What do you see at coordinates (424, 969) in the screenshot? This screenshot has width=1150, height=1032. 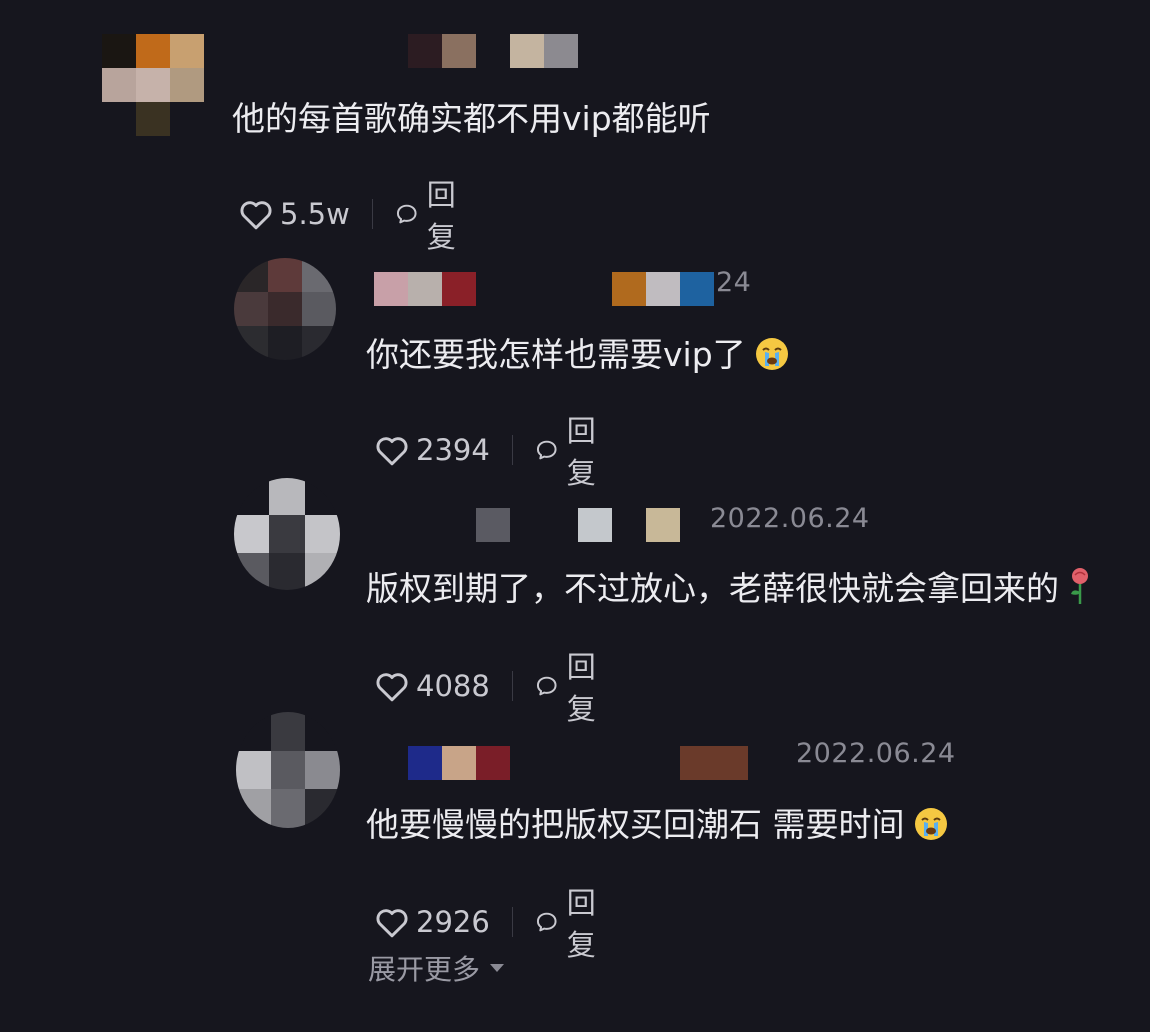 I see `expand-more-label: 展开更多` at bounding box center [424, 969].